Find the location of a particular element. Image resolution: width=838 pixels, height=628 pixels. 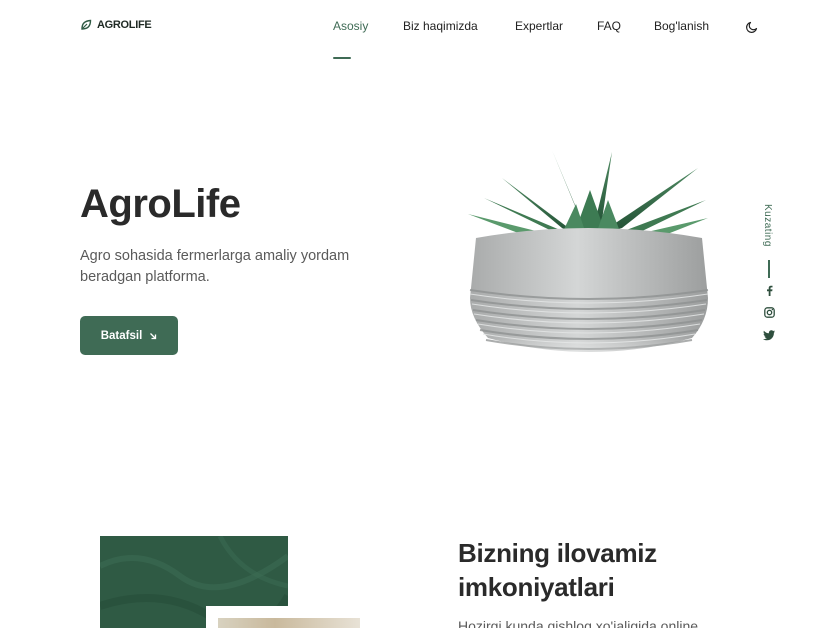

farmer-photo-image is located at coordinates (289, 623).